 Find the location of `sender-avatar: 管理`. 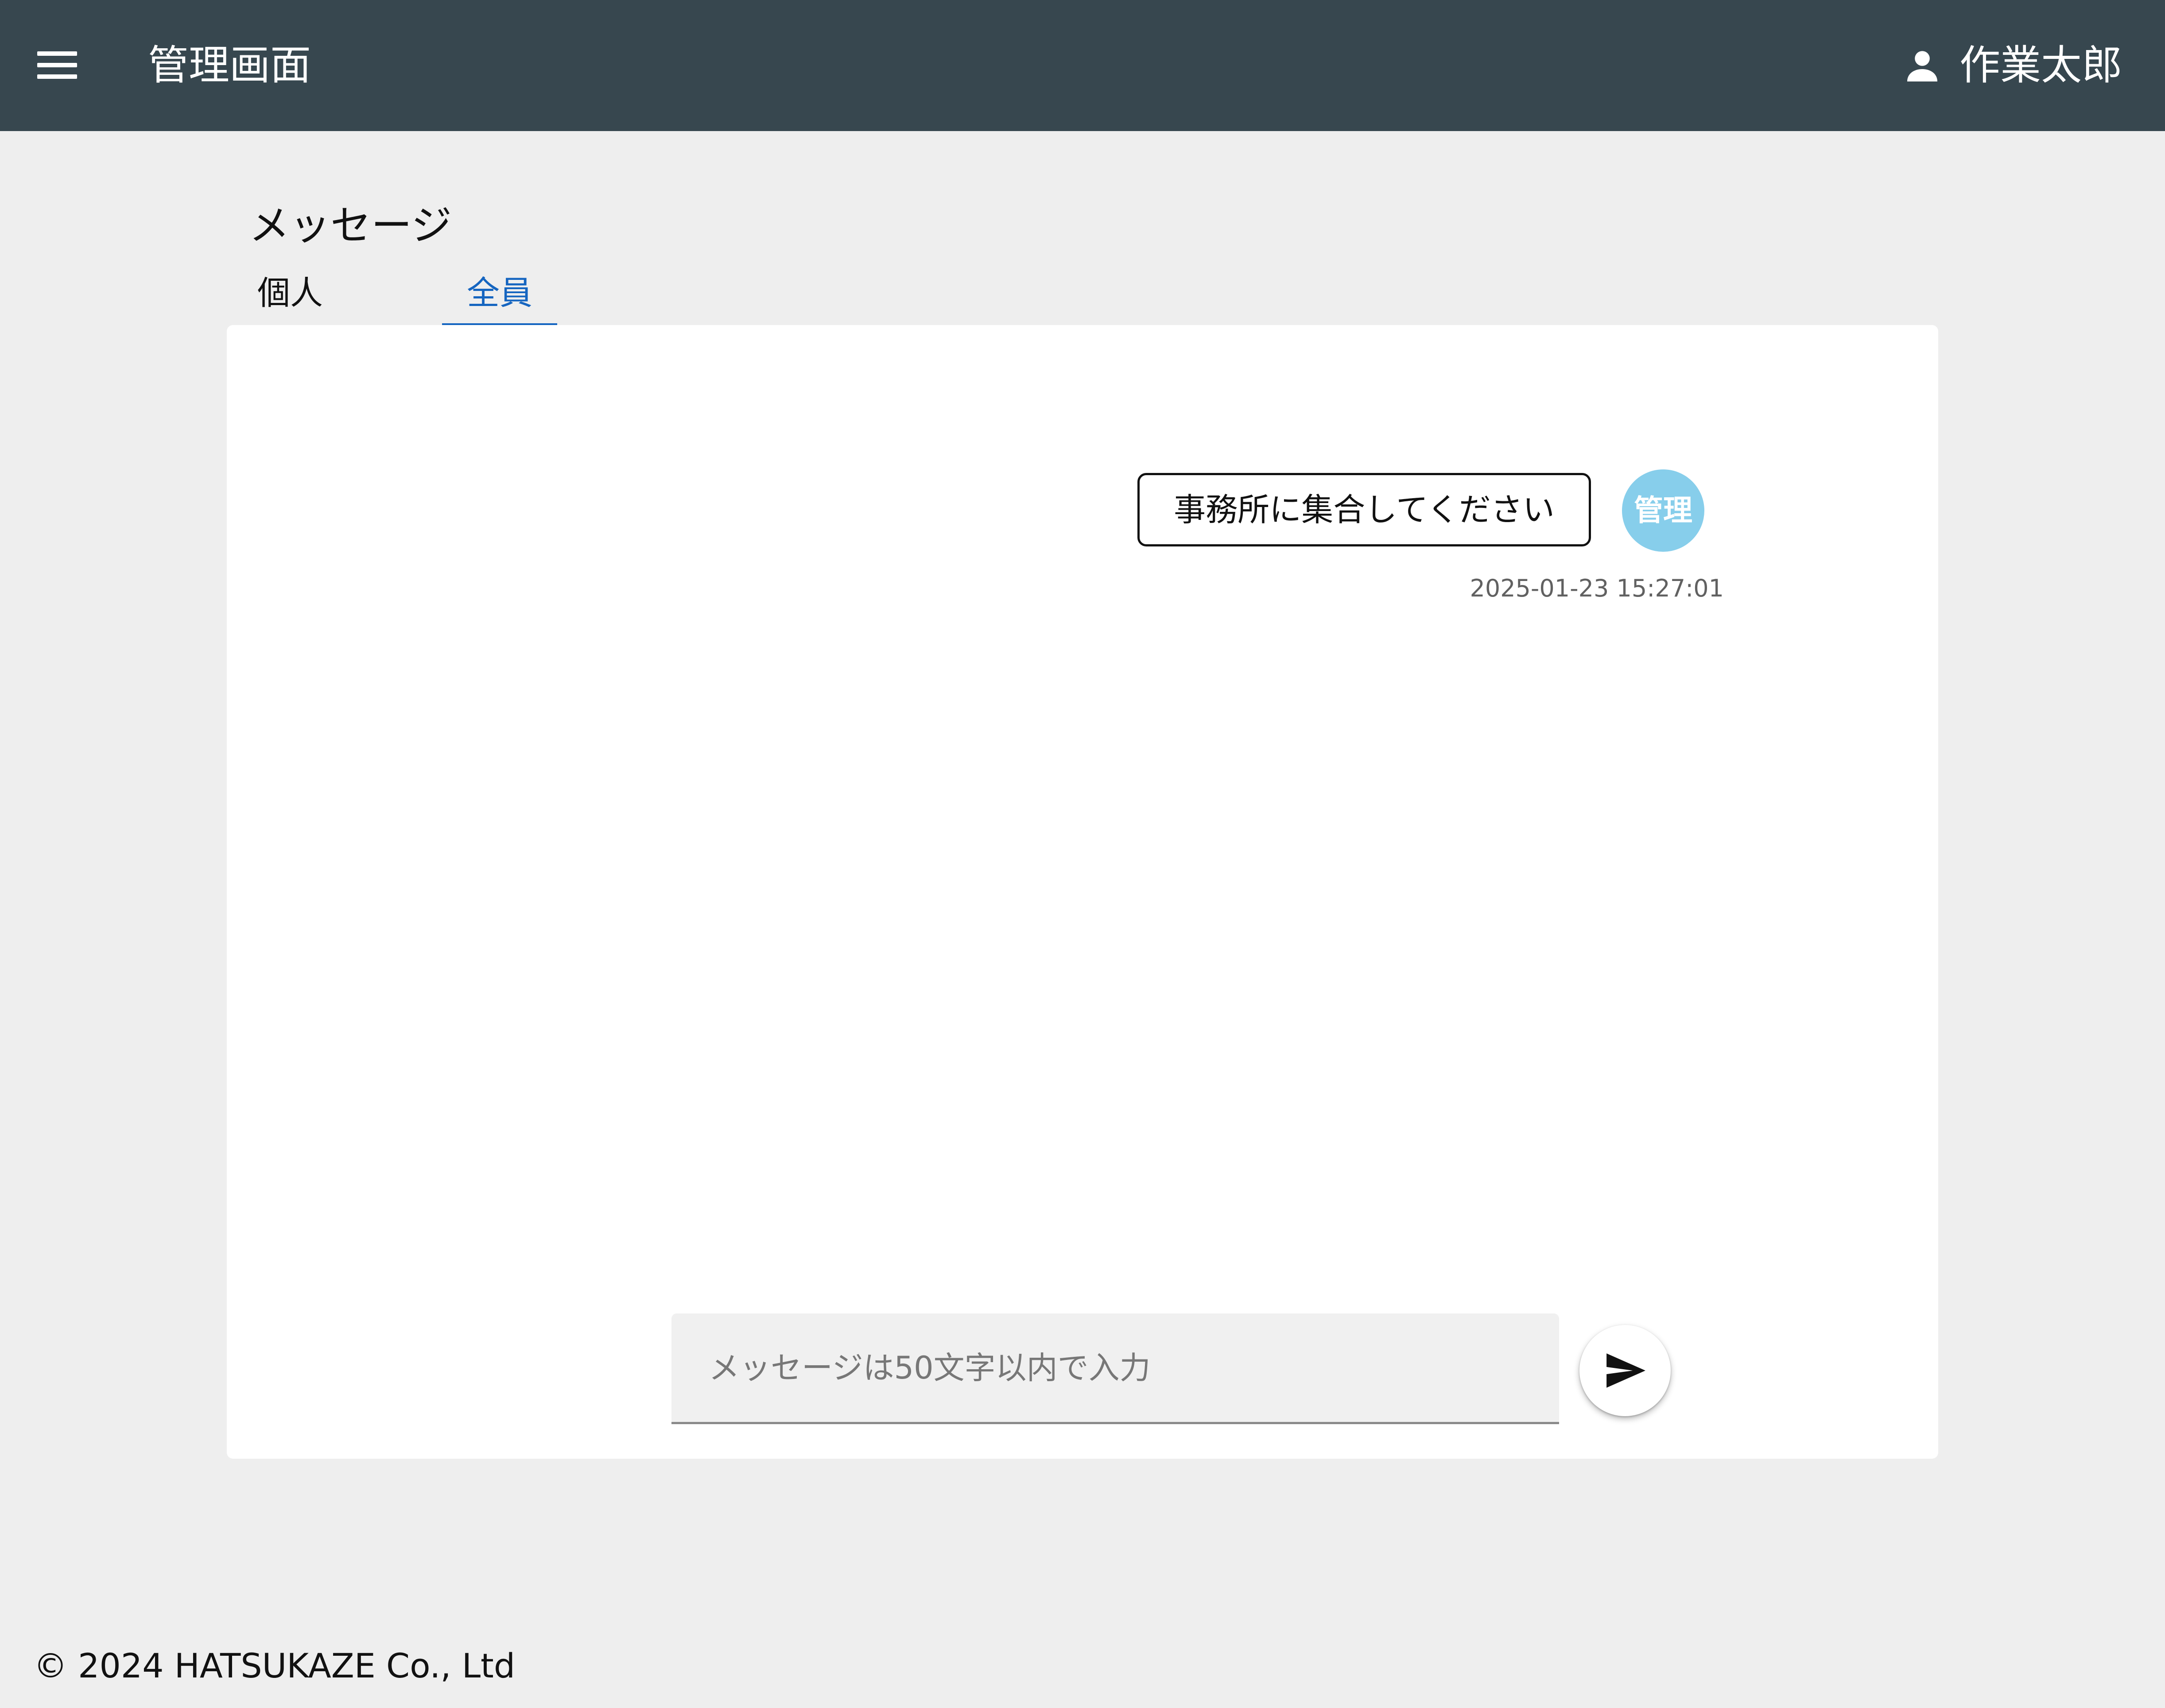

sender-avatar: 管理 is located at coordinates (1663, 510).